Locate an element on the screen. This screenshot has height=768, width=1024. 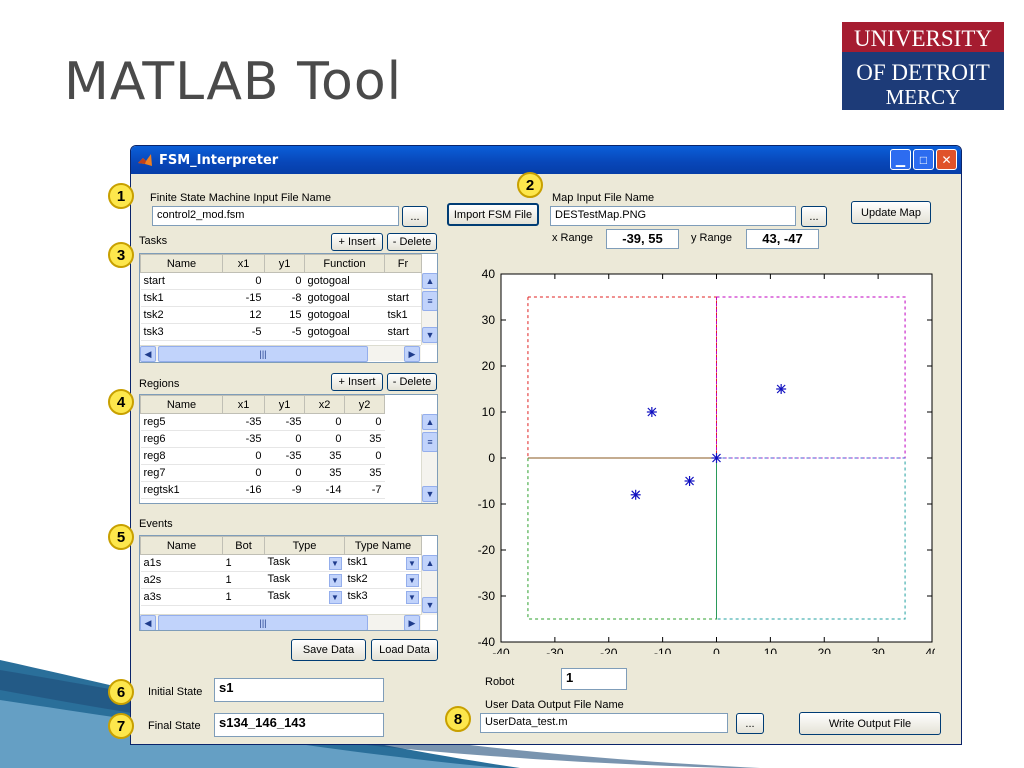
table-row: a2s 1 Task ▼ tsk2 ▼ is located at coordinates (281, 580).